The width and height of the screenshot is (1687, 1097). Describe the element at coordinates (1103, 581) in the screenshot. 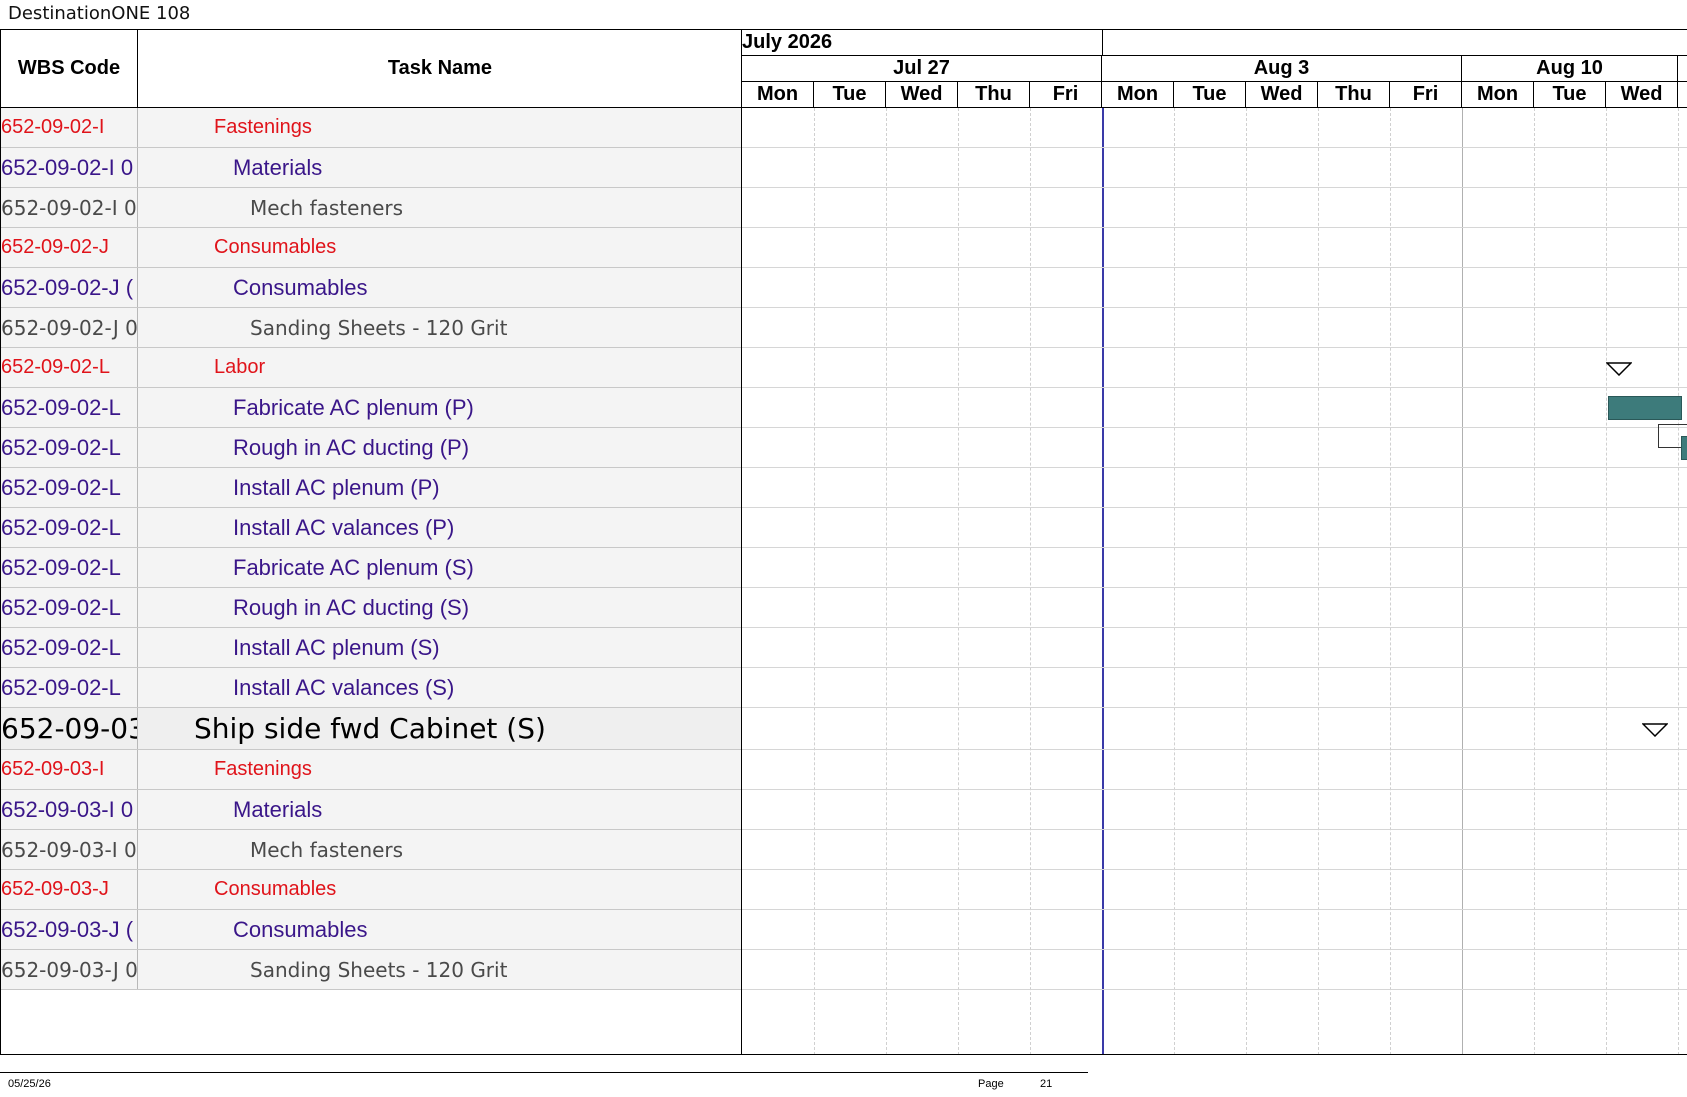

I see `status-date-line` at that location.